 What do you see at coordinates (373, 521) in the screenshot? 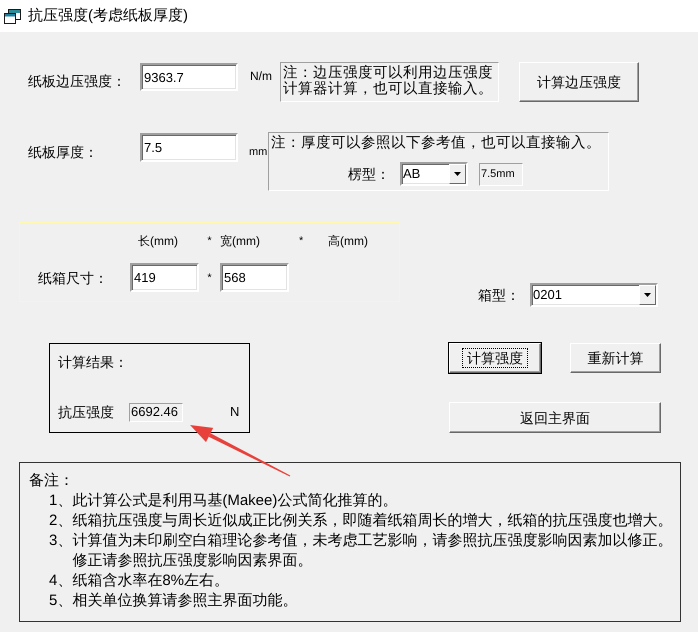
I see `note-text: 纸箱抗压强度与周长近似成正比例关系，即随着纸箱周长的增大，纸箱的抗压强度也增大。` at bounding box center [373, 521].